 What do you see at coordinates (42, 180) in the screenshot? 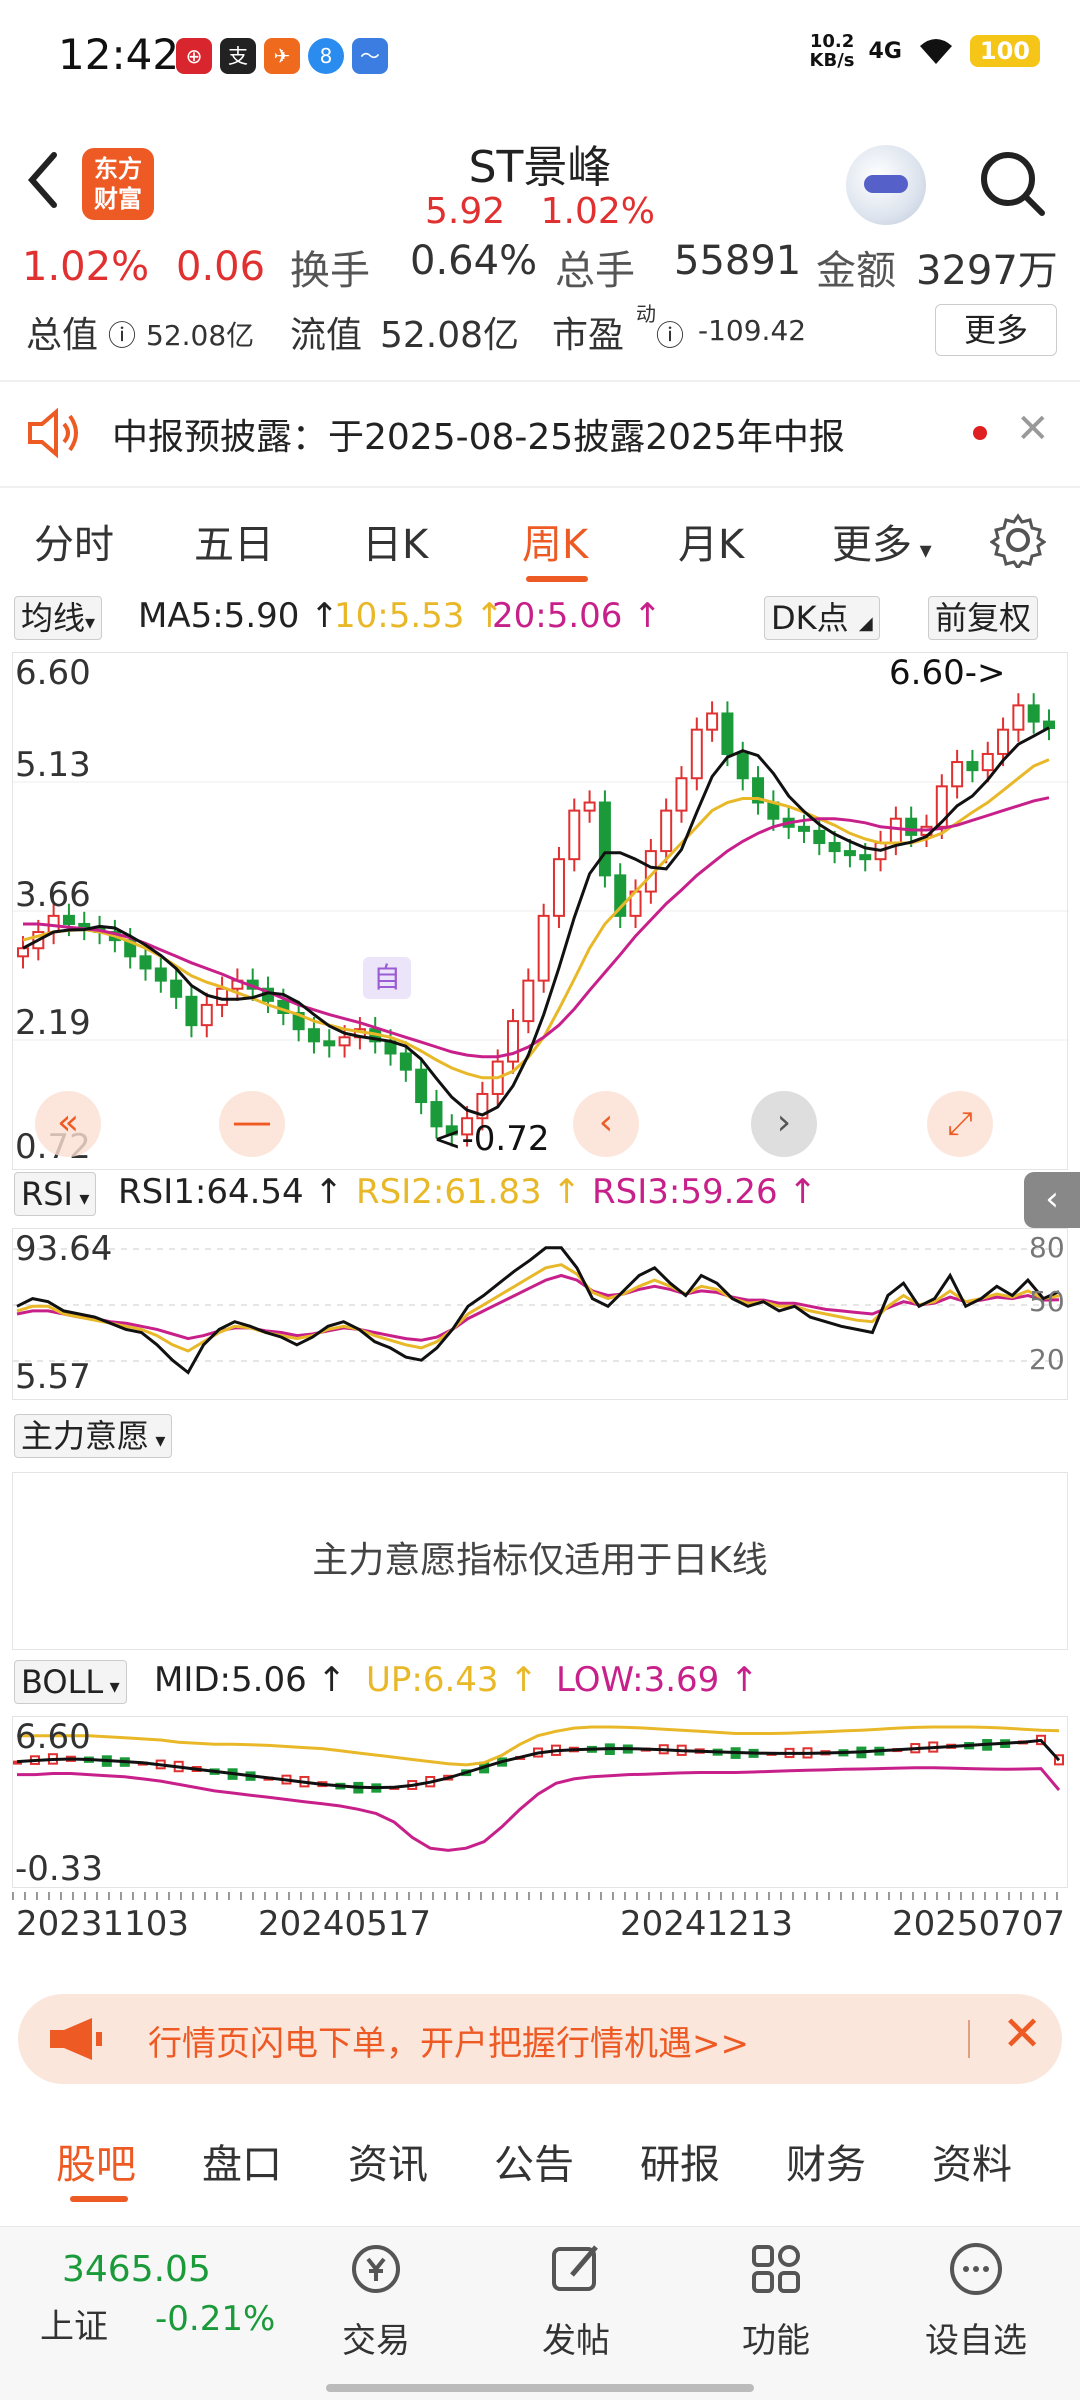
I see `chevron-left-icon` at bounding box center [42, 180].